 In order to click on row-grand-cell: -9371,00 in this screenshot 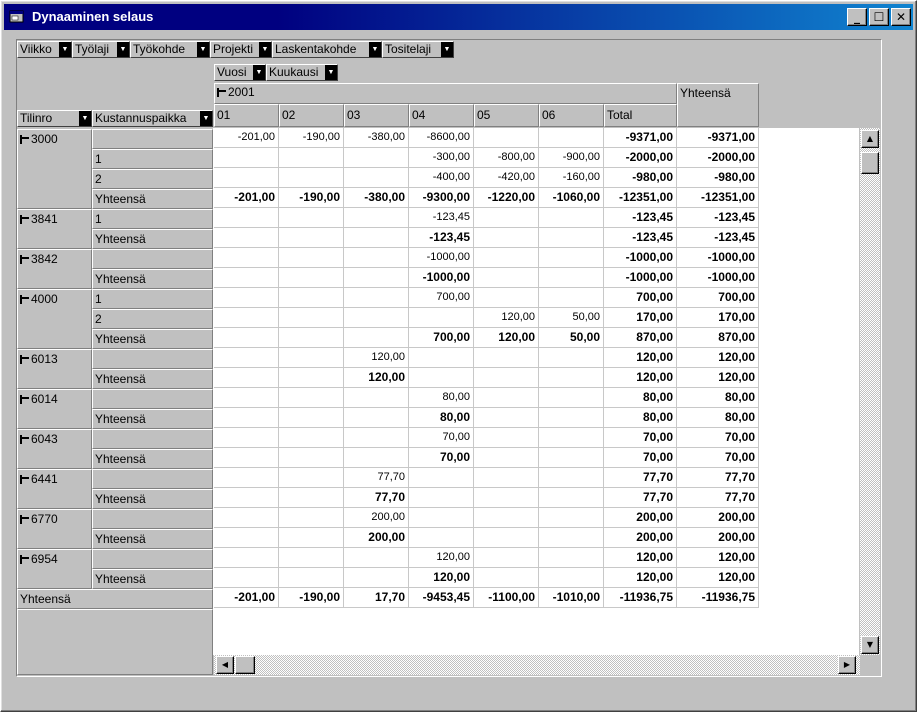, I will do `click(718, 138)`.